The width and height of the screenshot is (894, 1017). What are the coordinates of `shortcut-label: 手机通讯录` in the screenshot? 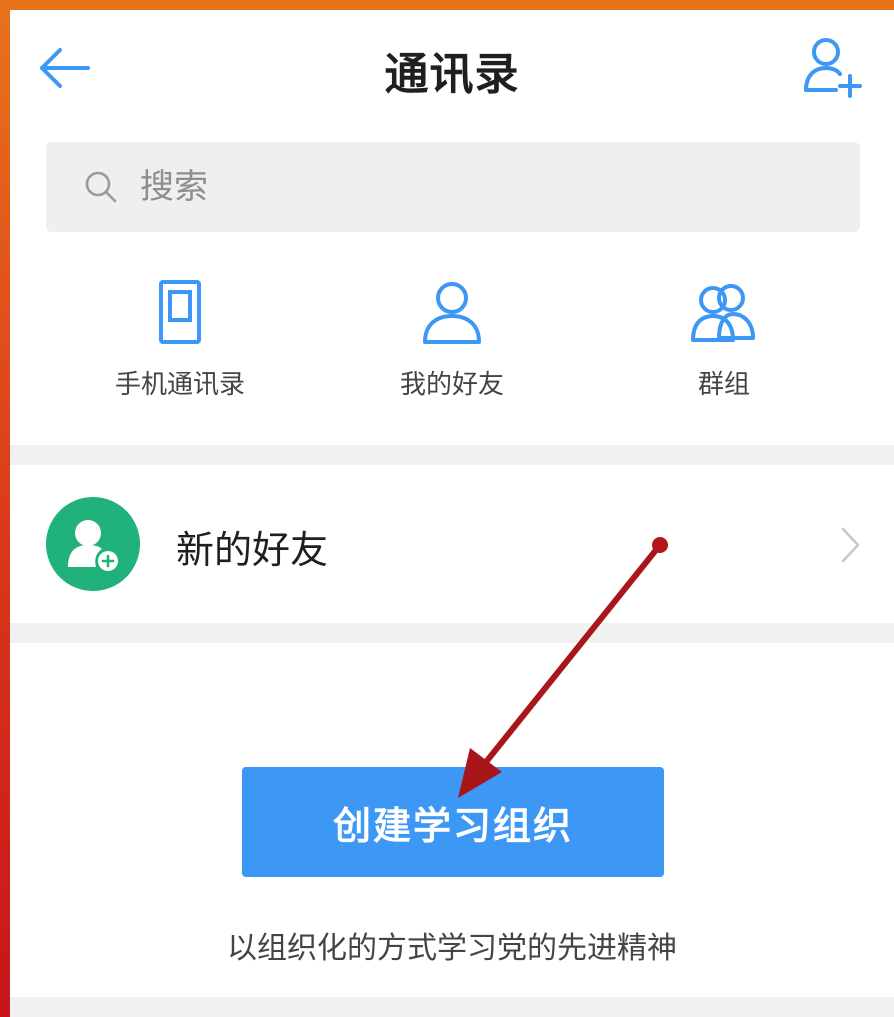 It's located at (179, 385).